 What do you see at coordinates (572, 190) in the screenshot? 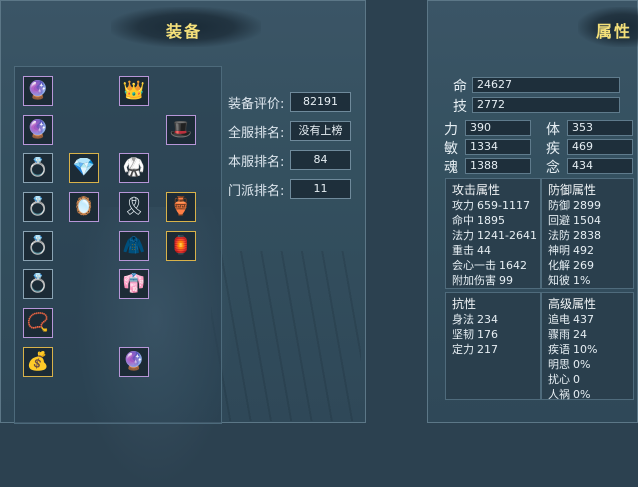
I see `defense-attributes-title: 防御属性` at bounding box center [572, 190].